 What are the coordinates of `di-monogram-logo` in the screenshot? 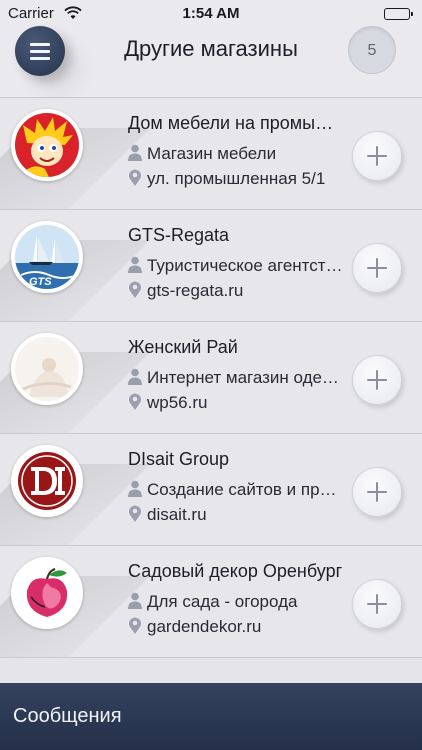 It's located at (47, 481).